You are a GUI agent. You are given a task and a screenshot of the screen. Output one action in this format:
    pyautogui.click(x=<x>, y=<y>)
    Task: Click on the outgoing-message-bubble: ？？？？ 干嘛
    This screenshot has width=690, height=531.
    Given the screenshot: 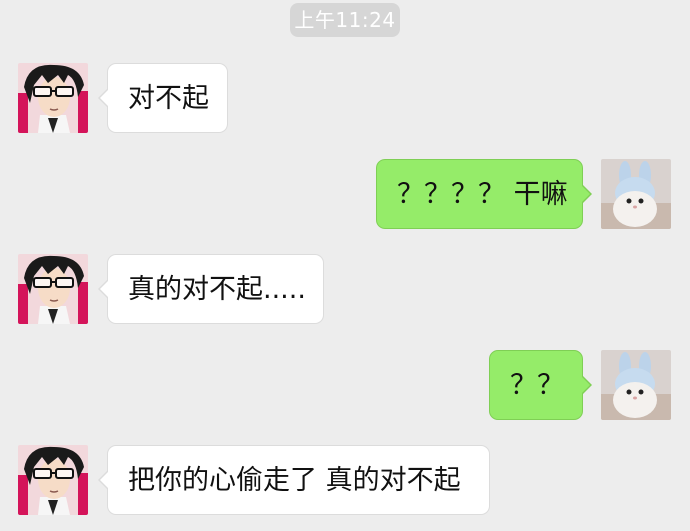 What is the action you would take?
    pyautogui.click(x=484, y=194)
    